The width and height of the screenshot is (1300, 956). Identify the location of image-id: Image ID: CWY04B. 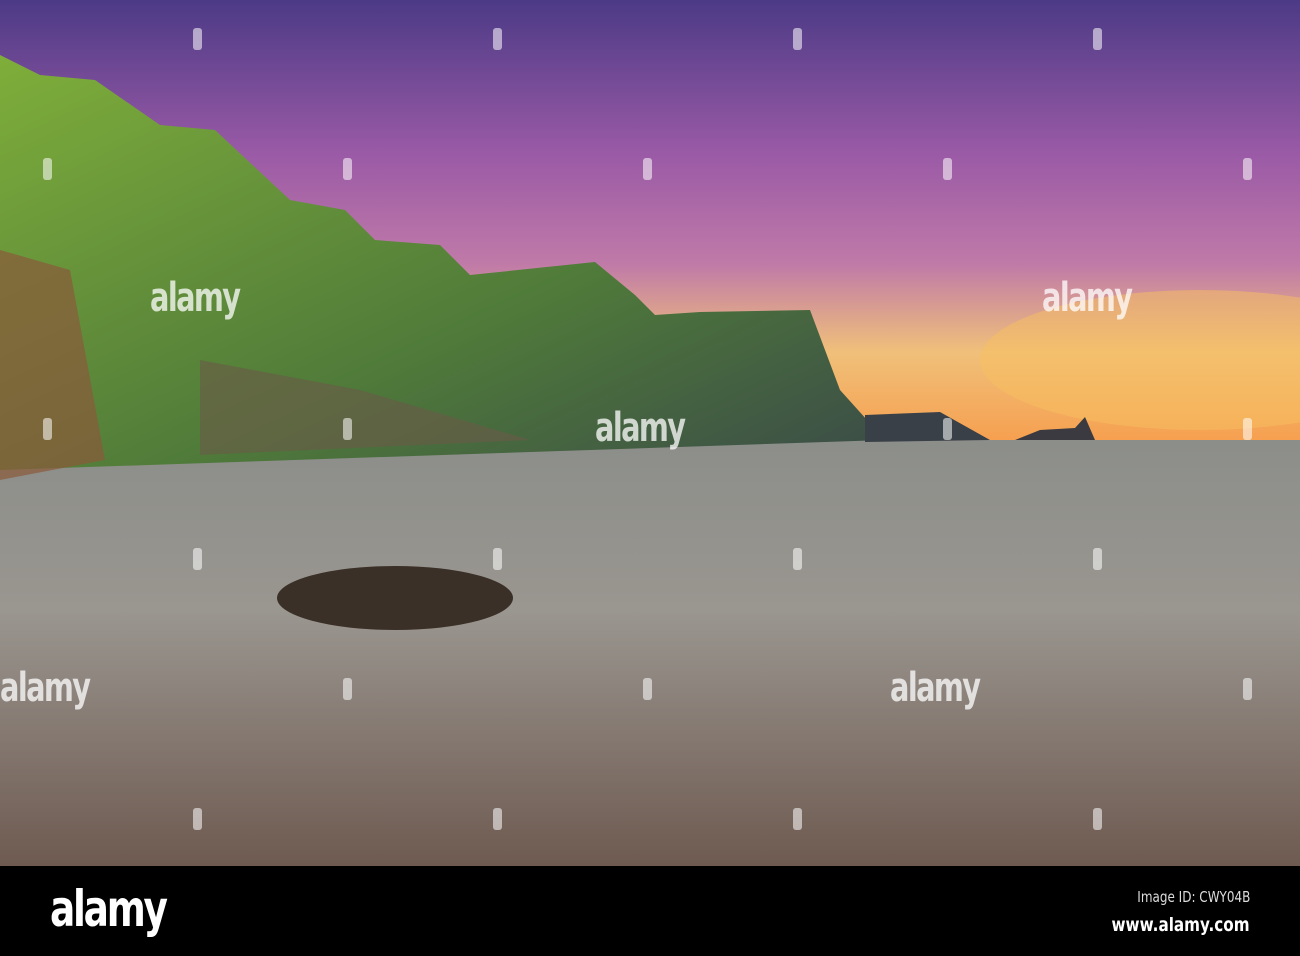
(1193, 897).